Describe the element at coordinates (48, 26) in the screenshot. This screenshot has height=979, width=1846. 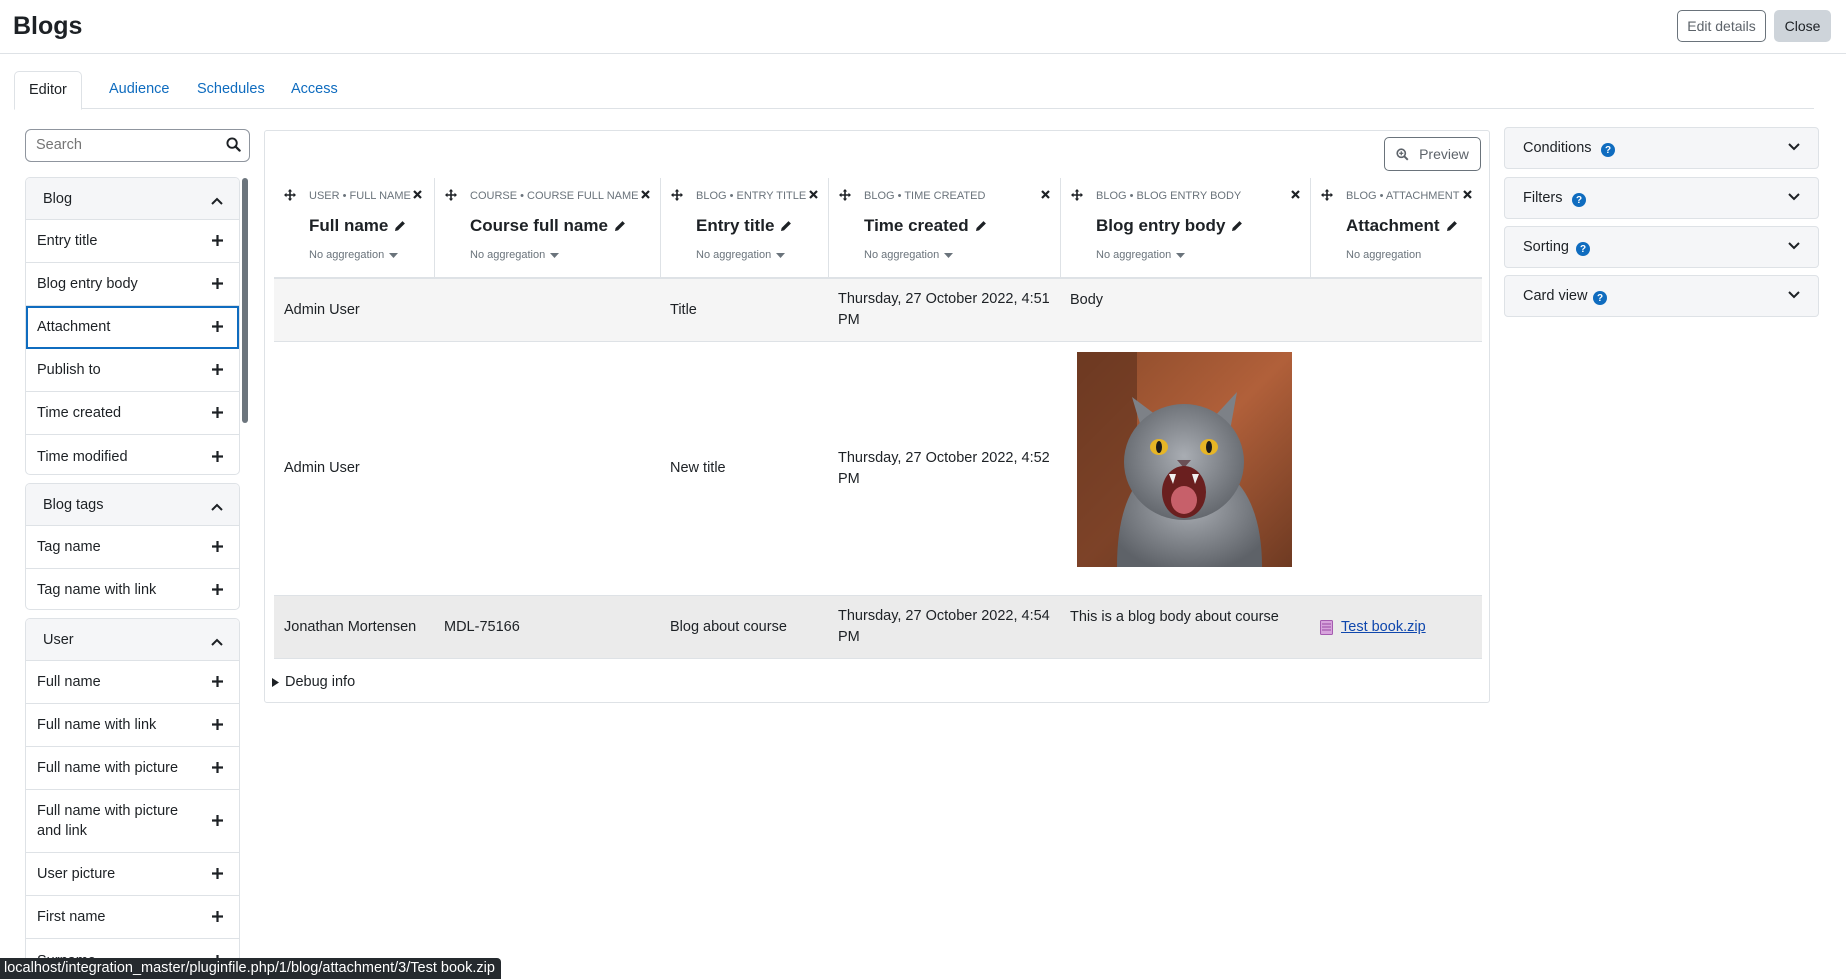
I see `page-title: Blogs` at that location.